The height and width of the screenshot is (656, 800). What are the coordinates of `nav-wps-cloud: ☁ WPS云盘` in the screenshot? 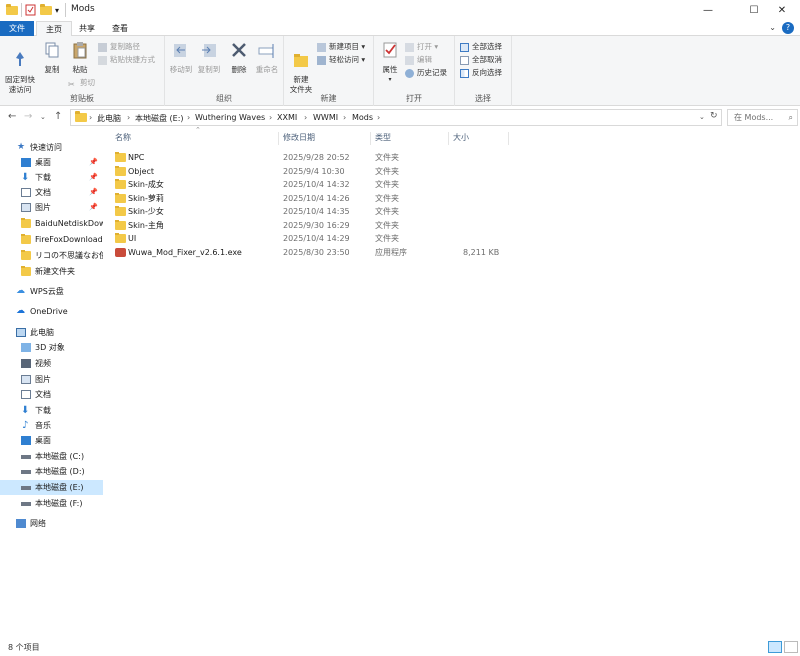 It's located at (51, 291).